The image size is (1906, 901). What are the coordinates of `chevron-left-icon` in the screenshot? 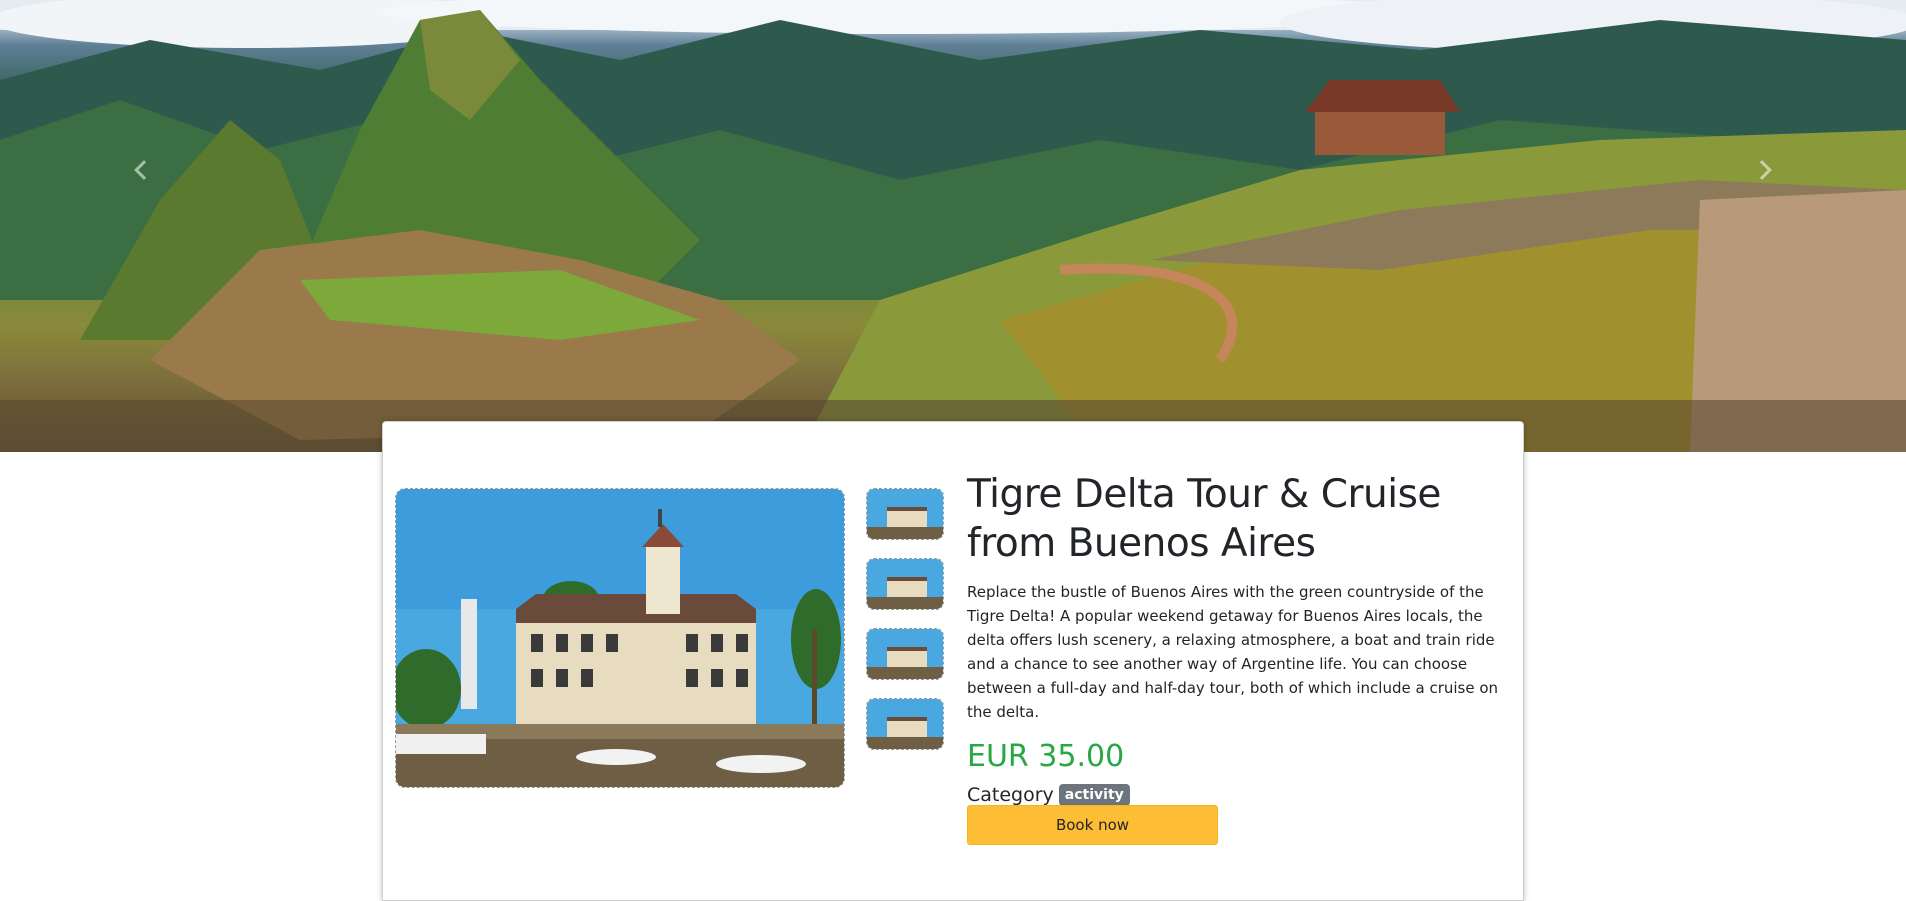 It's located at (144, 170).